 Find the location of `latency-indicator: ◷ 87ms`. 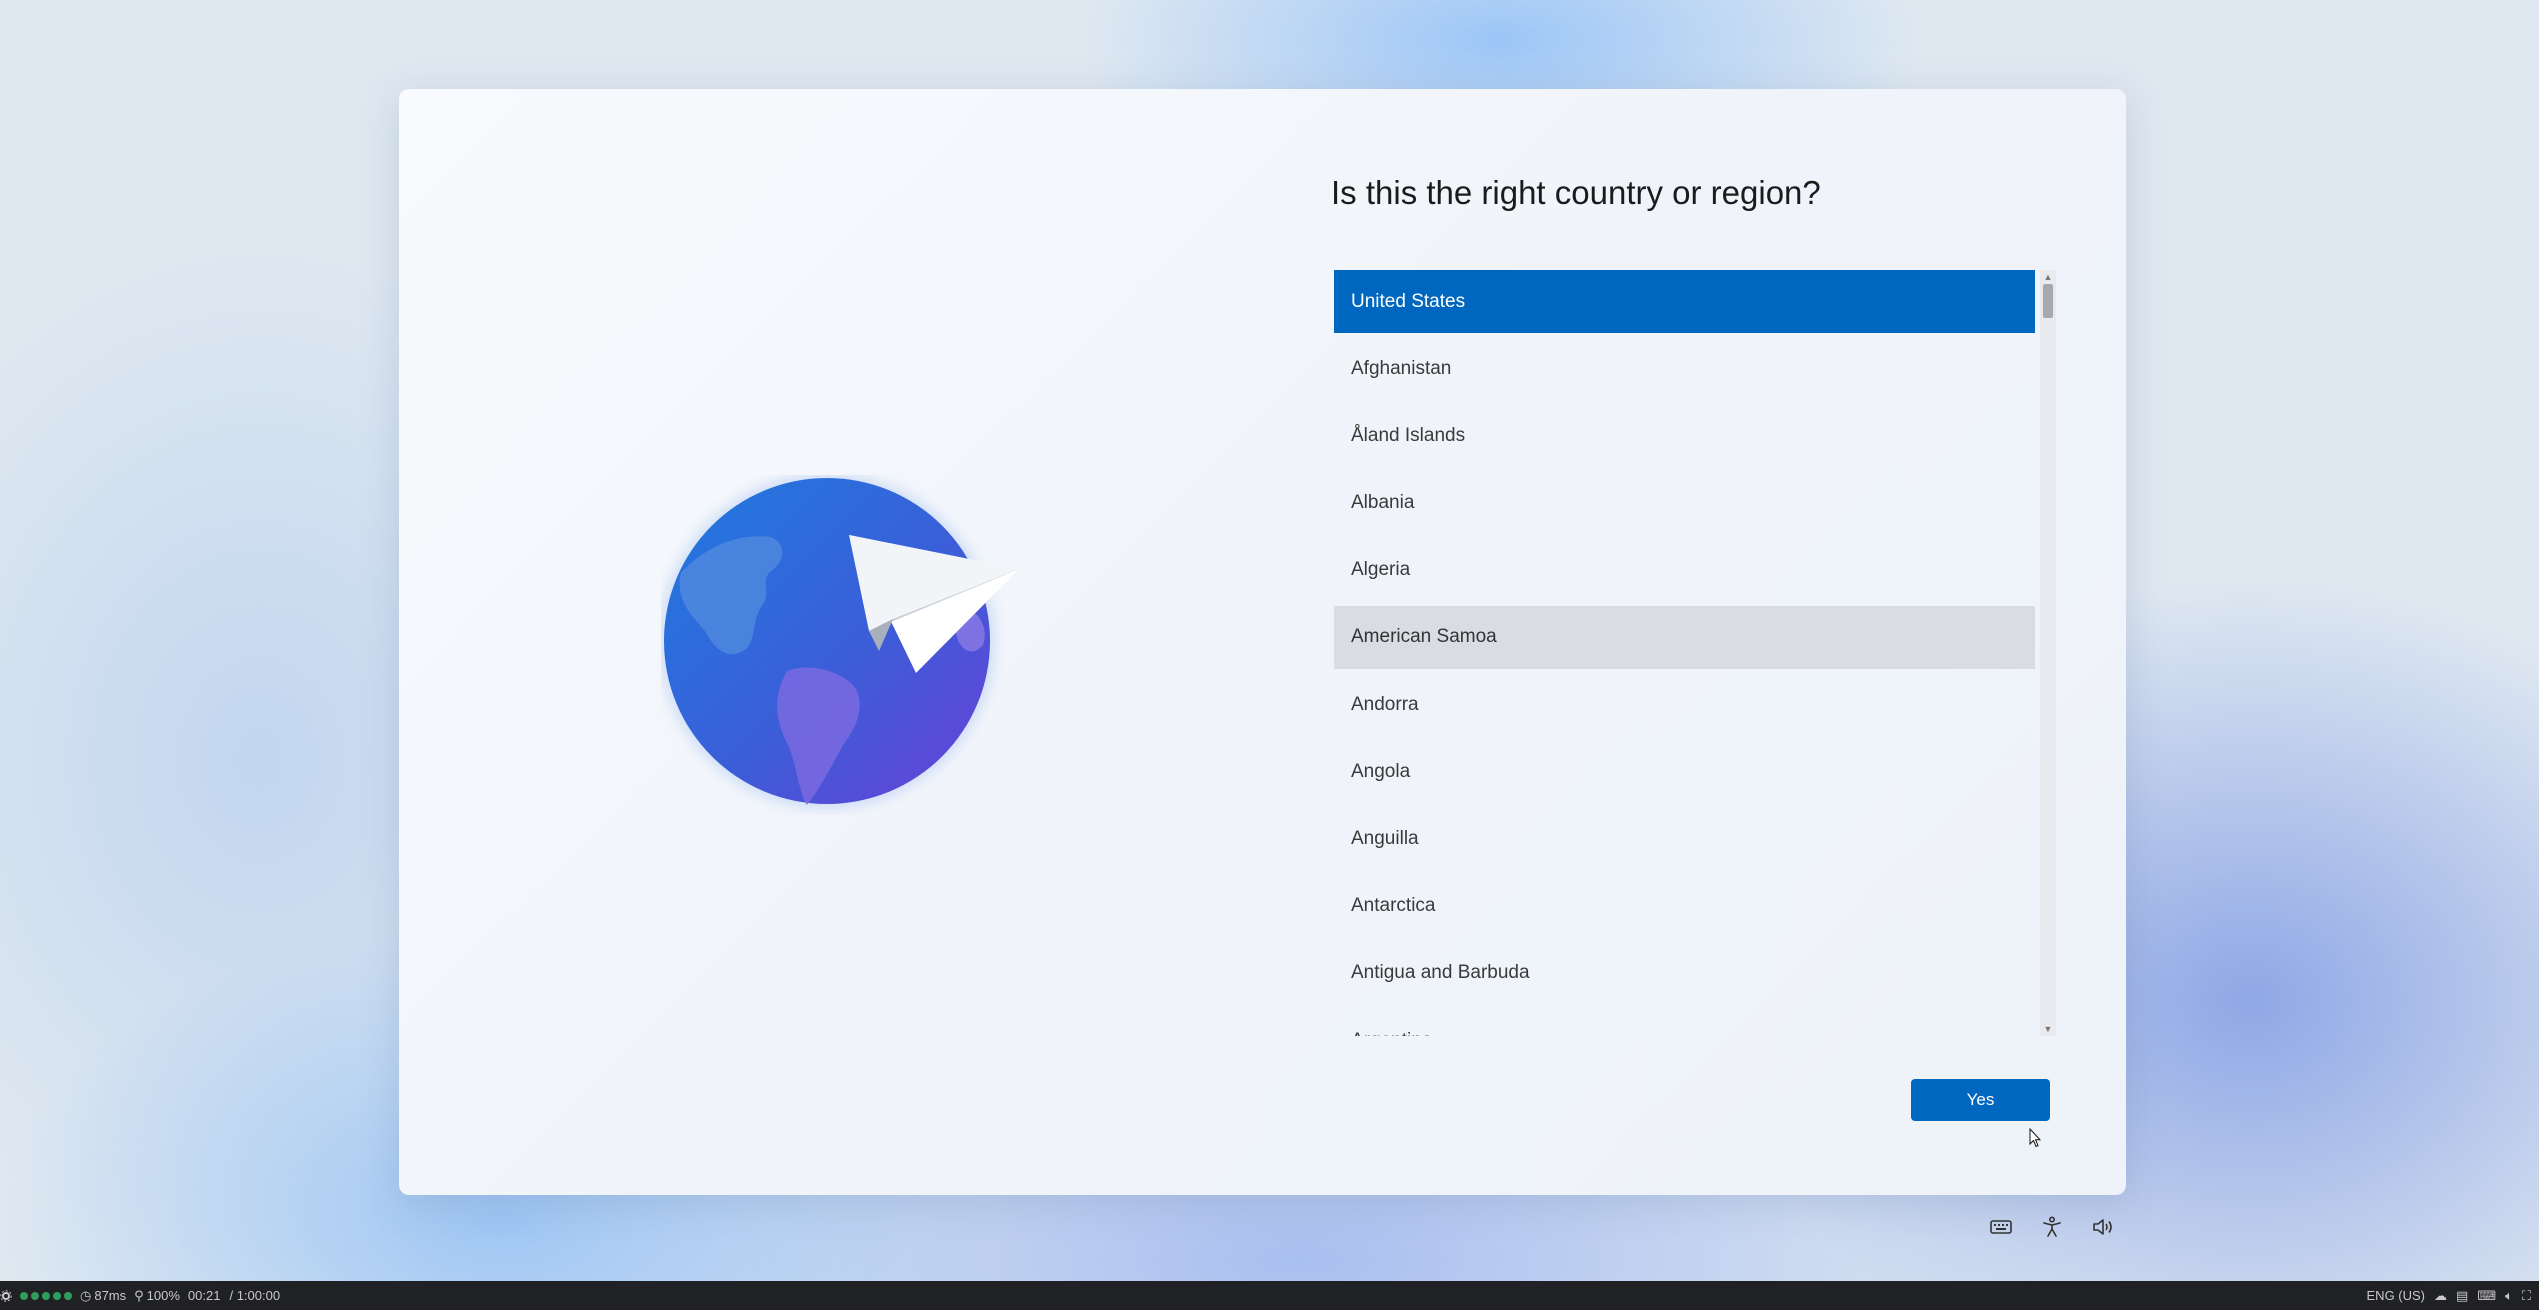

latency-indicator: ◷ 87ms is located at coordinates (103, 1296).